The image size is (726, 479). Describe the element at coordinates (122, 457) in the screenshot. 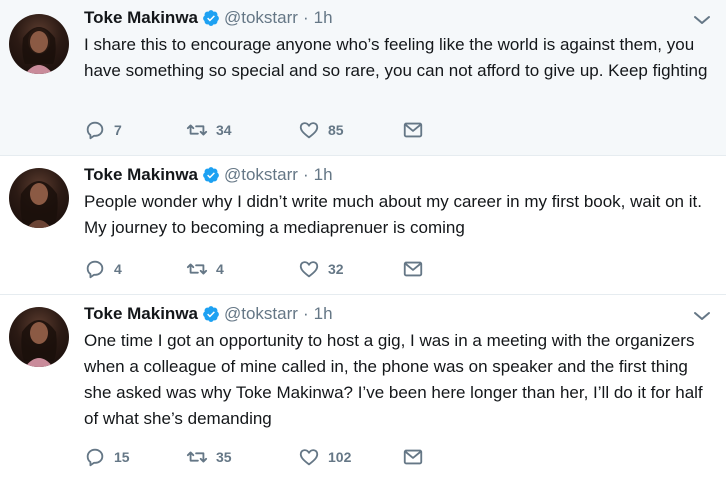

I see `reply-count: 15` at that location.